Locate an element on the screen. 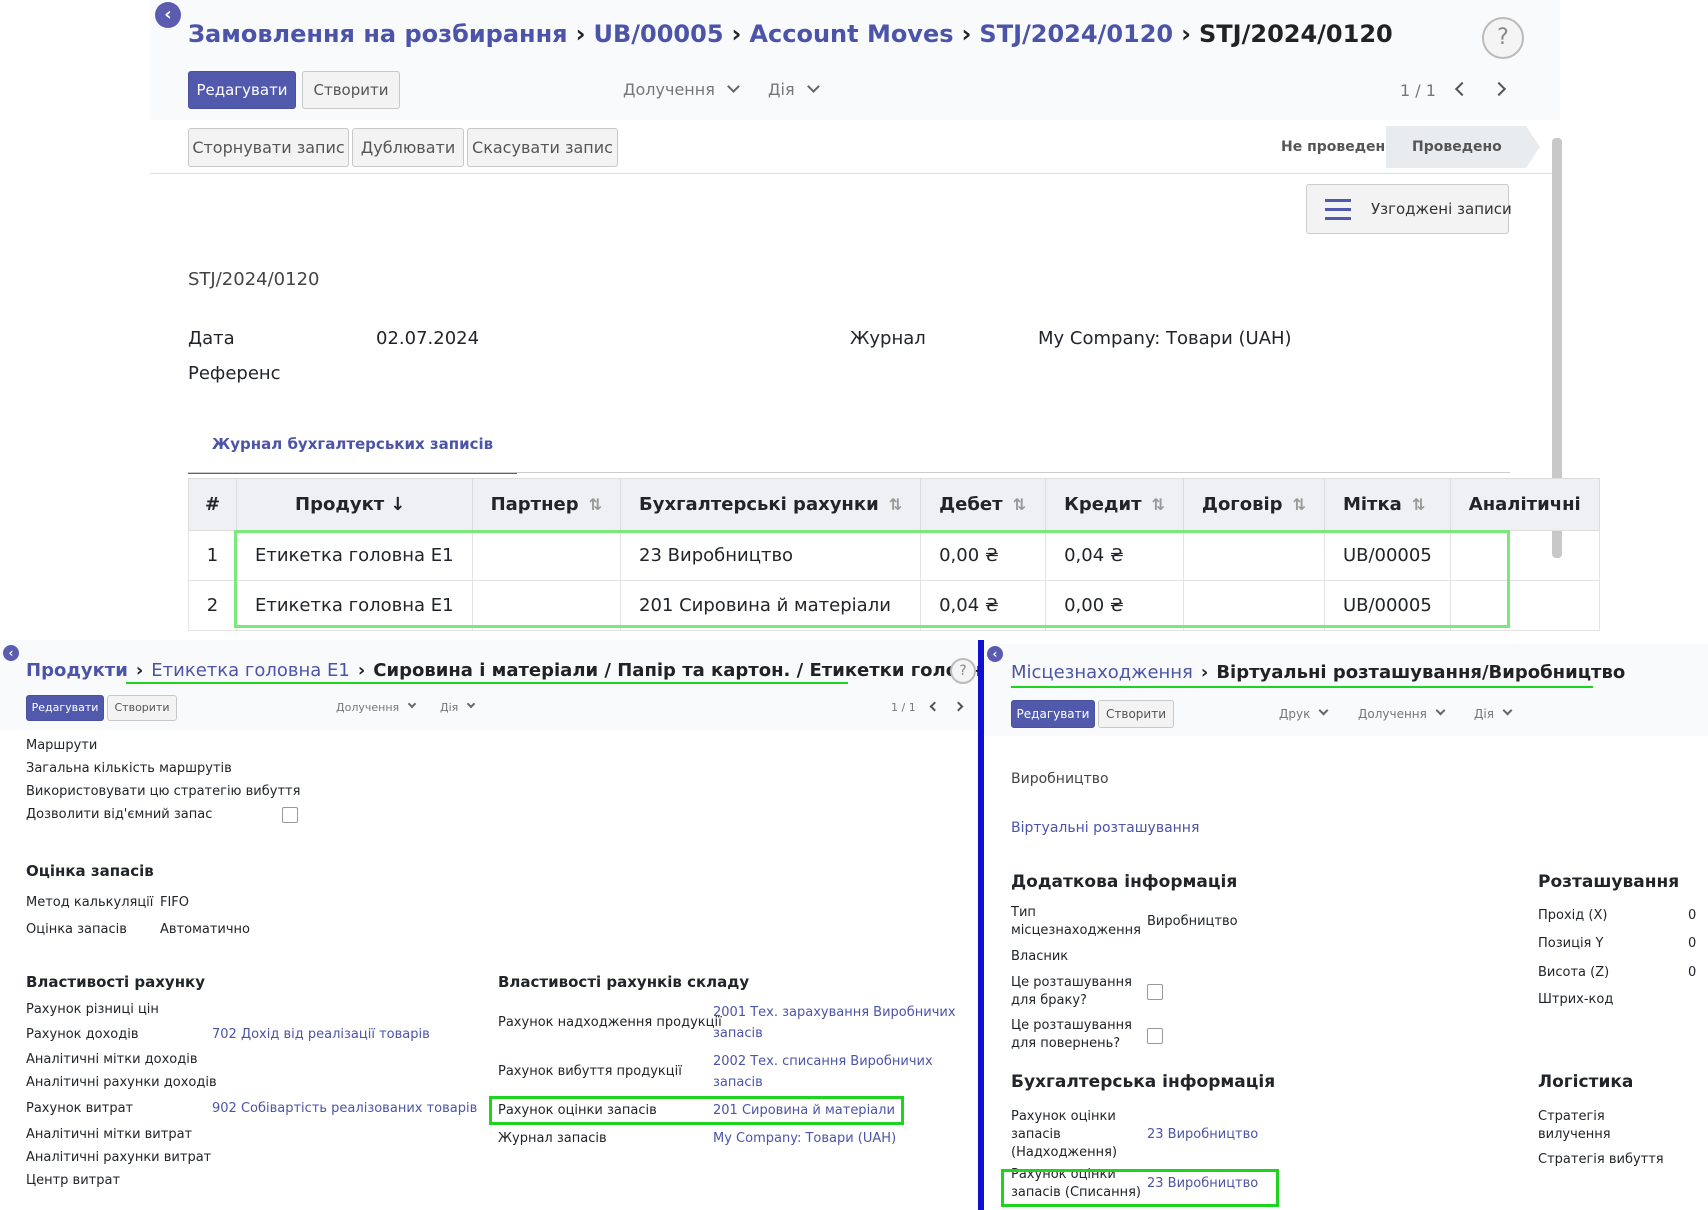 Image resolution: width=1708 pixels, height=1210 pixels. cost-method-label: Метод калькуляції is located at coordinates (90, 902).